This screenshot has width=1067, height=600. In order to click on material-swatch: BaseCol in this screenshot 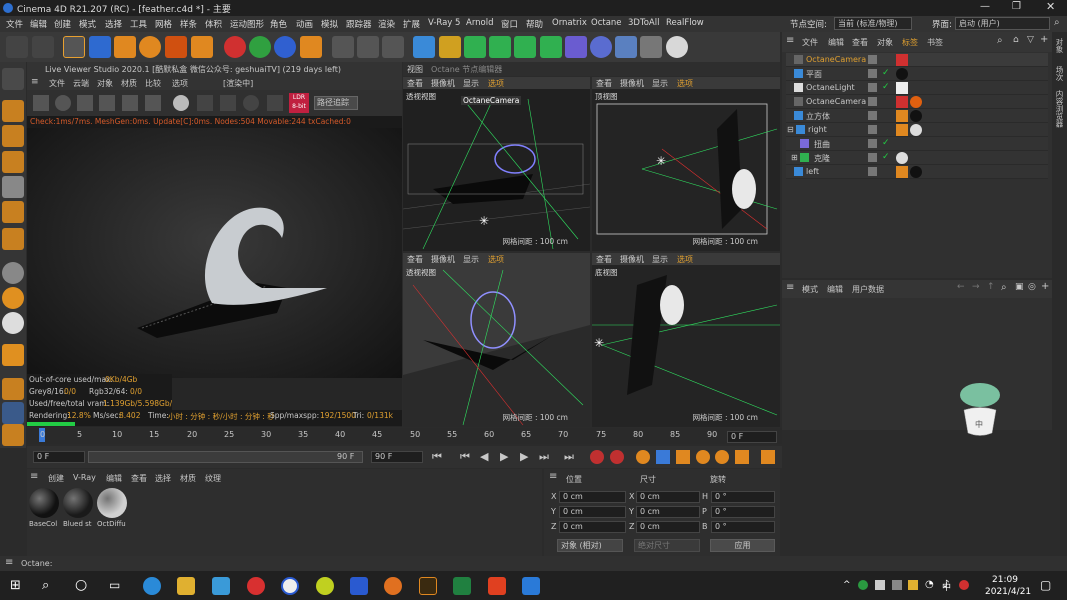, I will do `click(45, 509)`.